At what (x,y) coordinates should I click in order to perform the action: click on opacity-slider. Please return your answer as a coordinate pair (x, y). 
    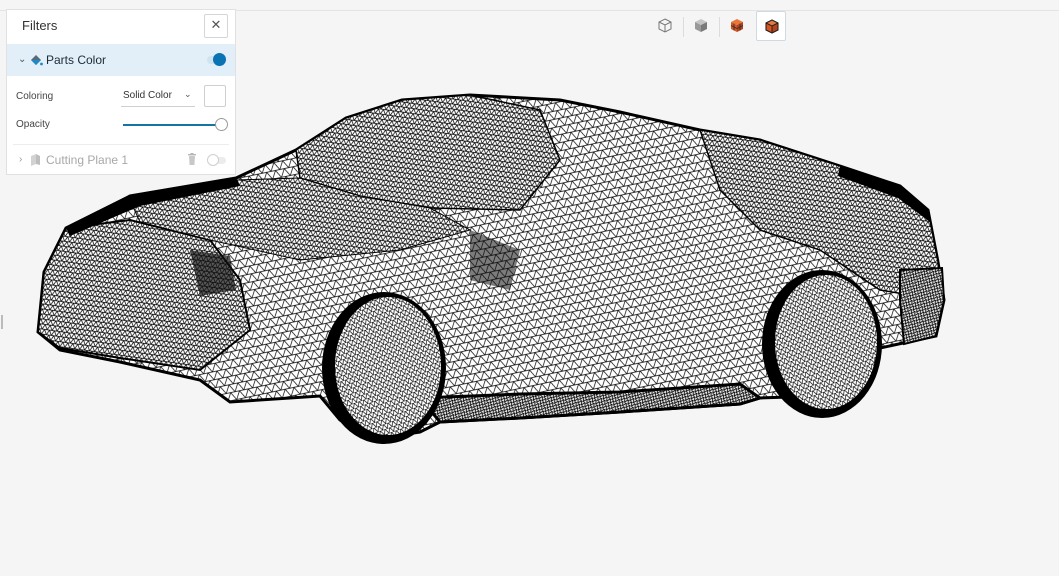
    Looking at the image, I should click on (176, 125).